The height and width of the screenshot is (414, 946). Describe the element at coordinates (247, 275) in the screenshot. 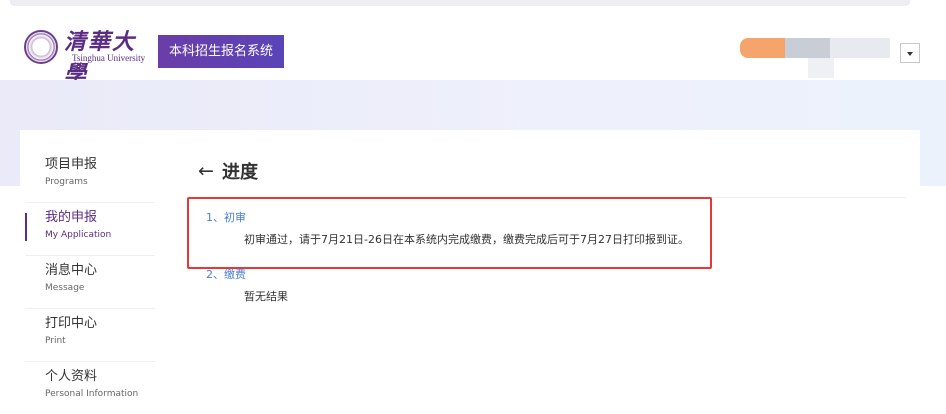

I see `step-heading: 2、缴费` at that location.